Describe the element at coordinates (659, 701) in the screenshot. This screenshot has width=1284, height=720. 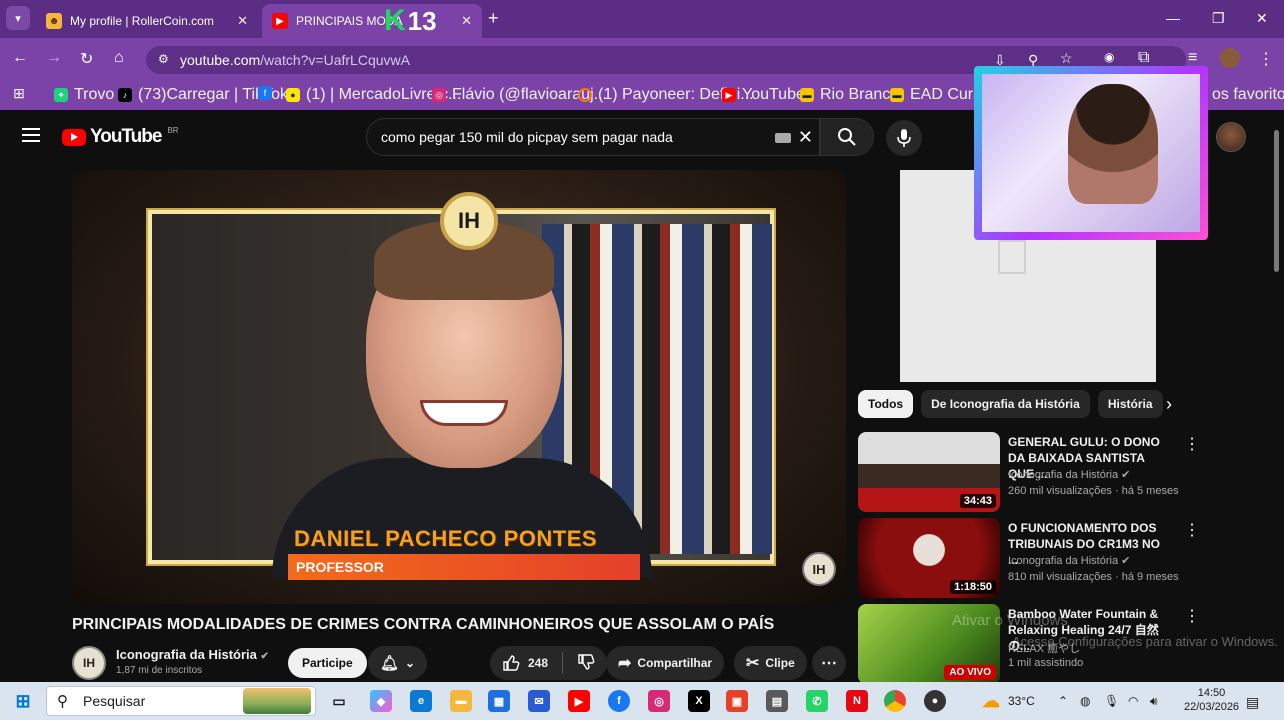
I see `instagram-app-icon: ◎` at that location.